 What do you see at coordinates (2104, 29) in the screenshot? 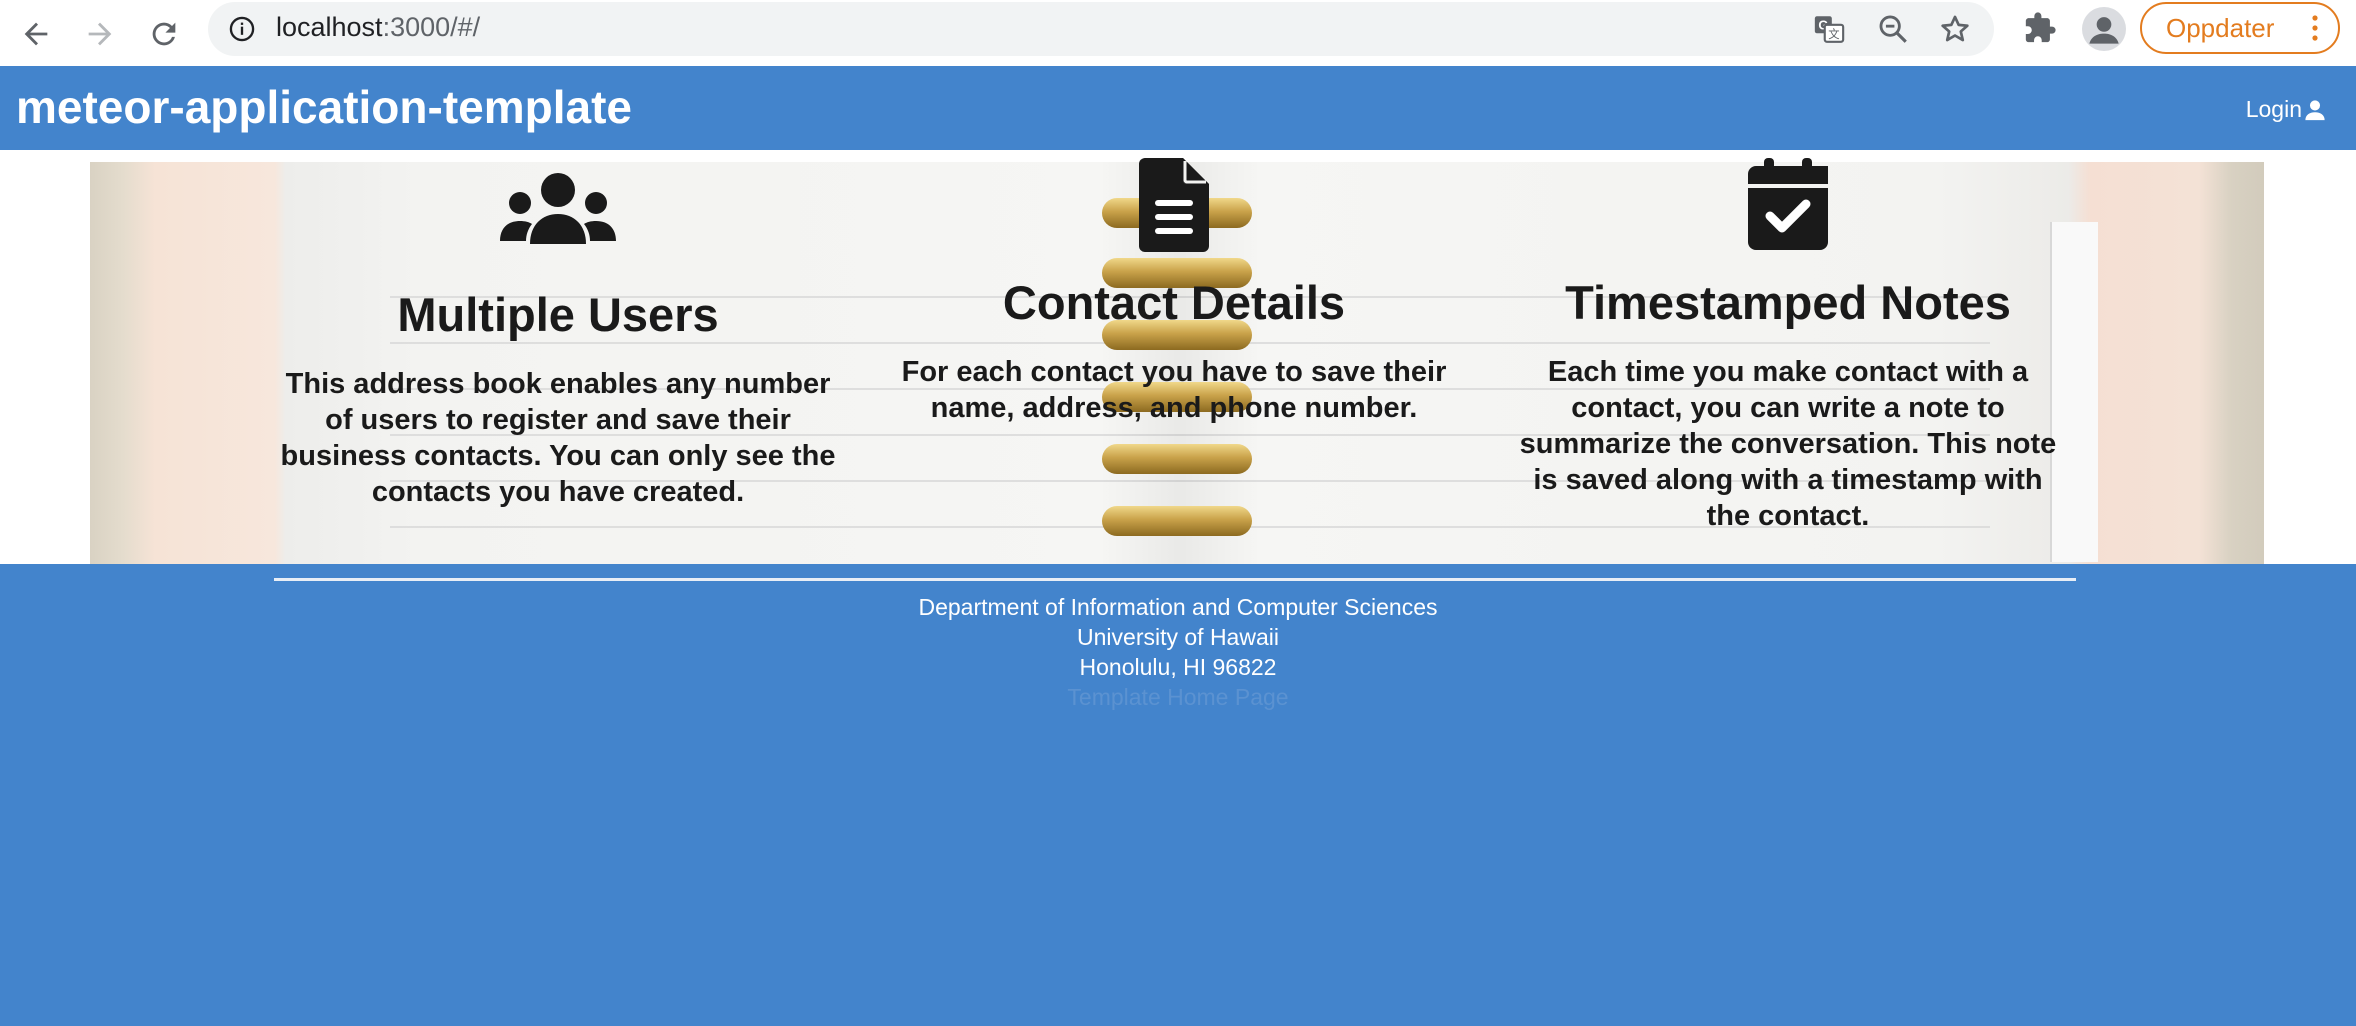
I see `profile-icon` at bounding box center [2104, 29].